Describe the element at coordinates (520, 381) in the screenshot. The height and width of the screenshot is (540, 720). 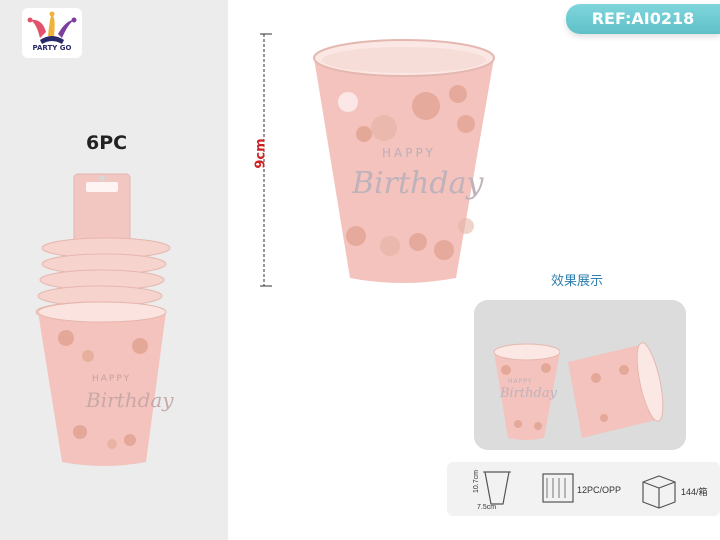
I see `scene-cup-text-happy: HAPPY` at that location.